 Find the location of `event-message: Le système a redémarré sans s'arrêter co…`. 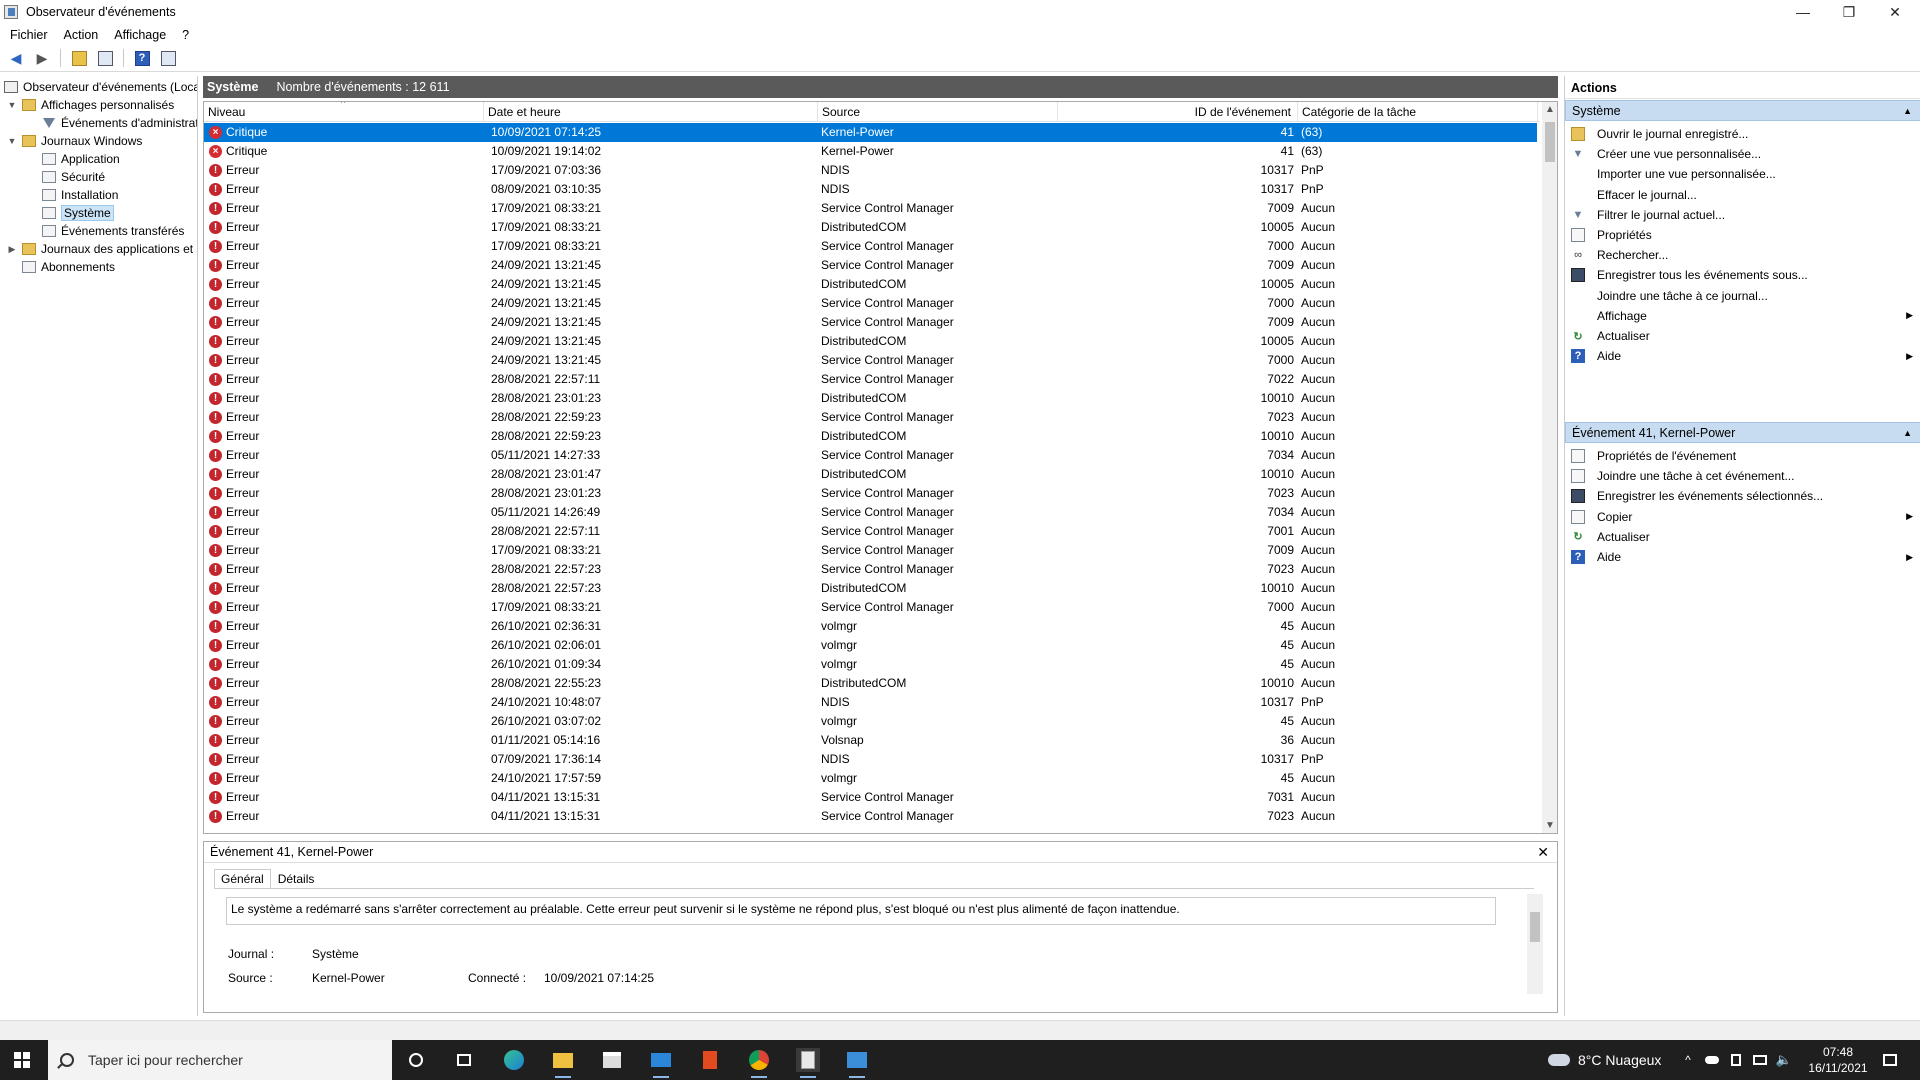

event-message: Le système a redémarré sans s'arrêter co… is located at coordinates (861, 911).